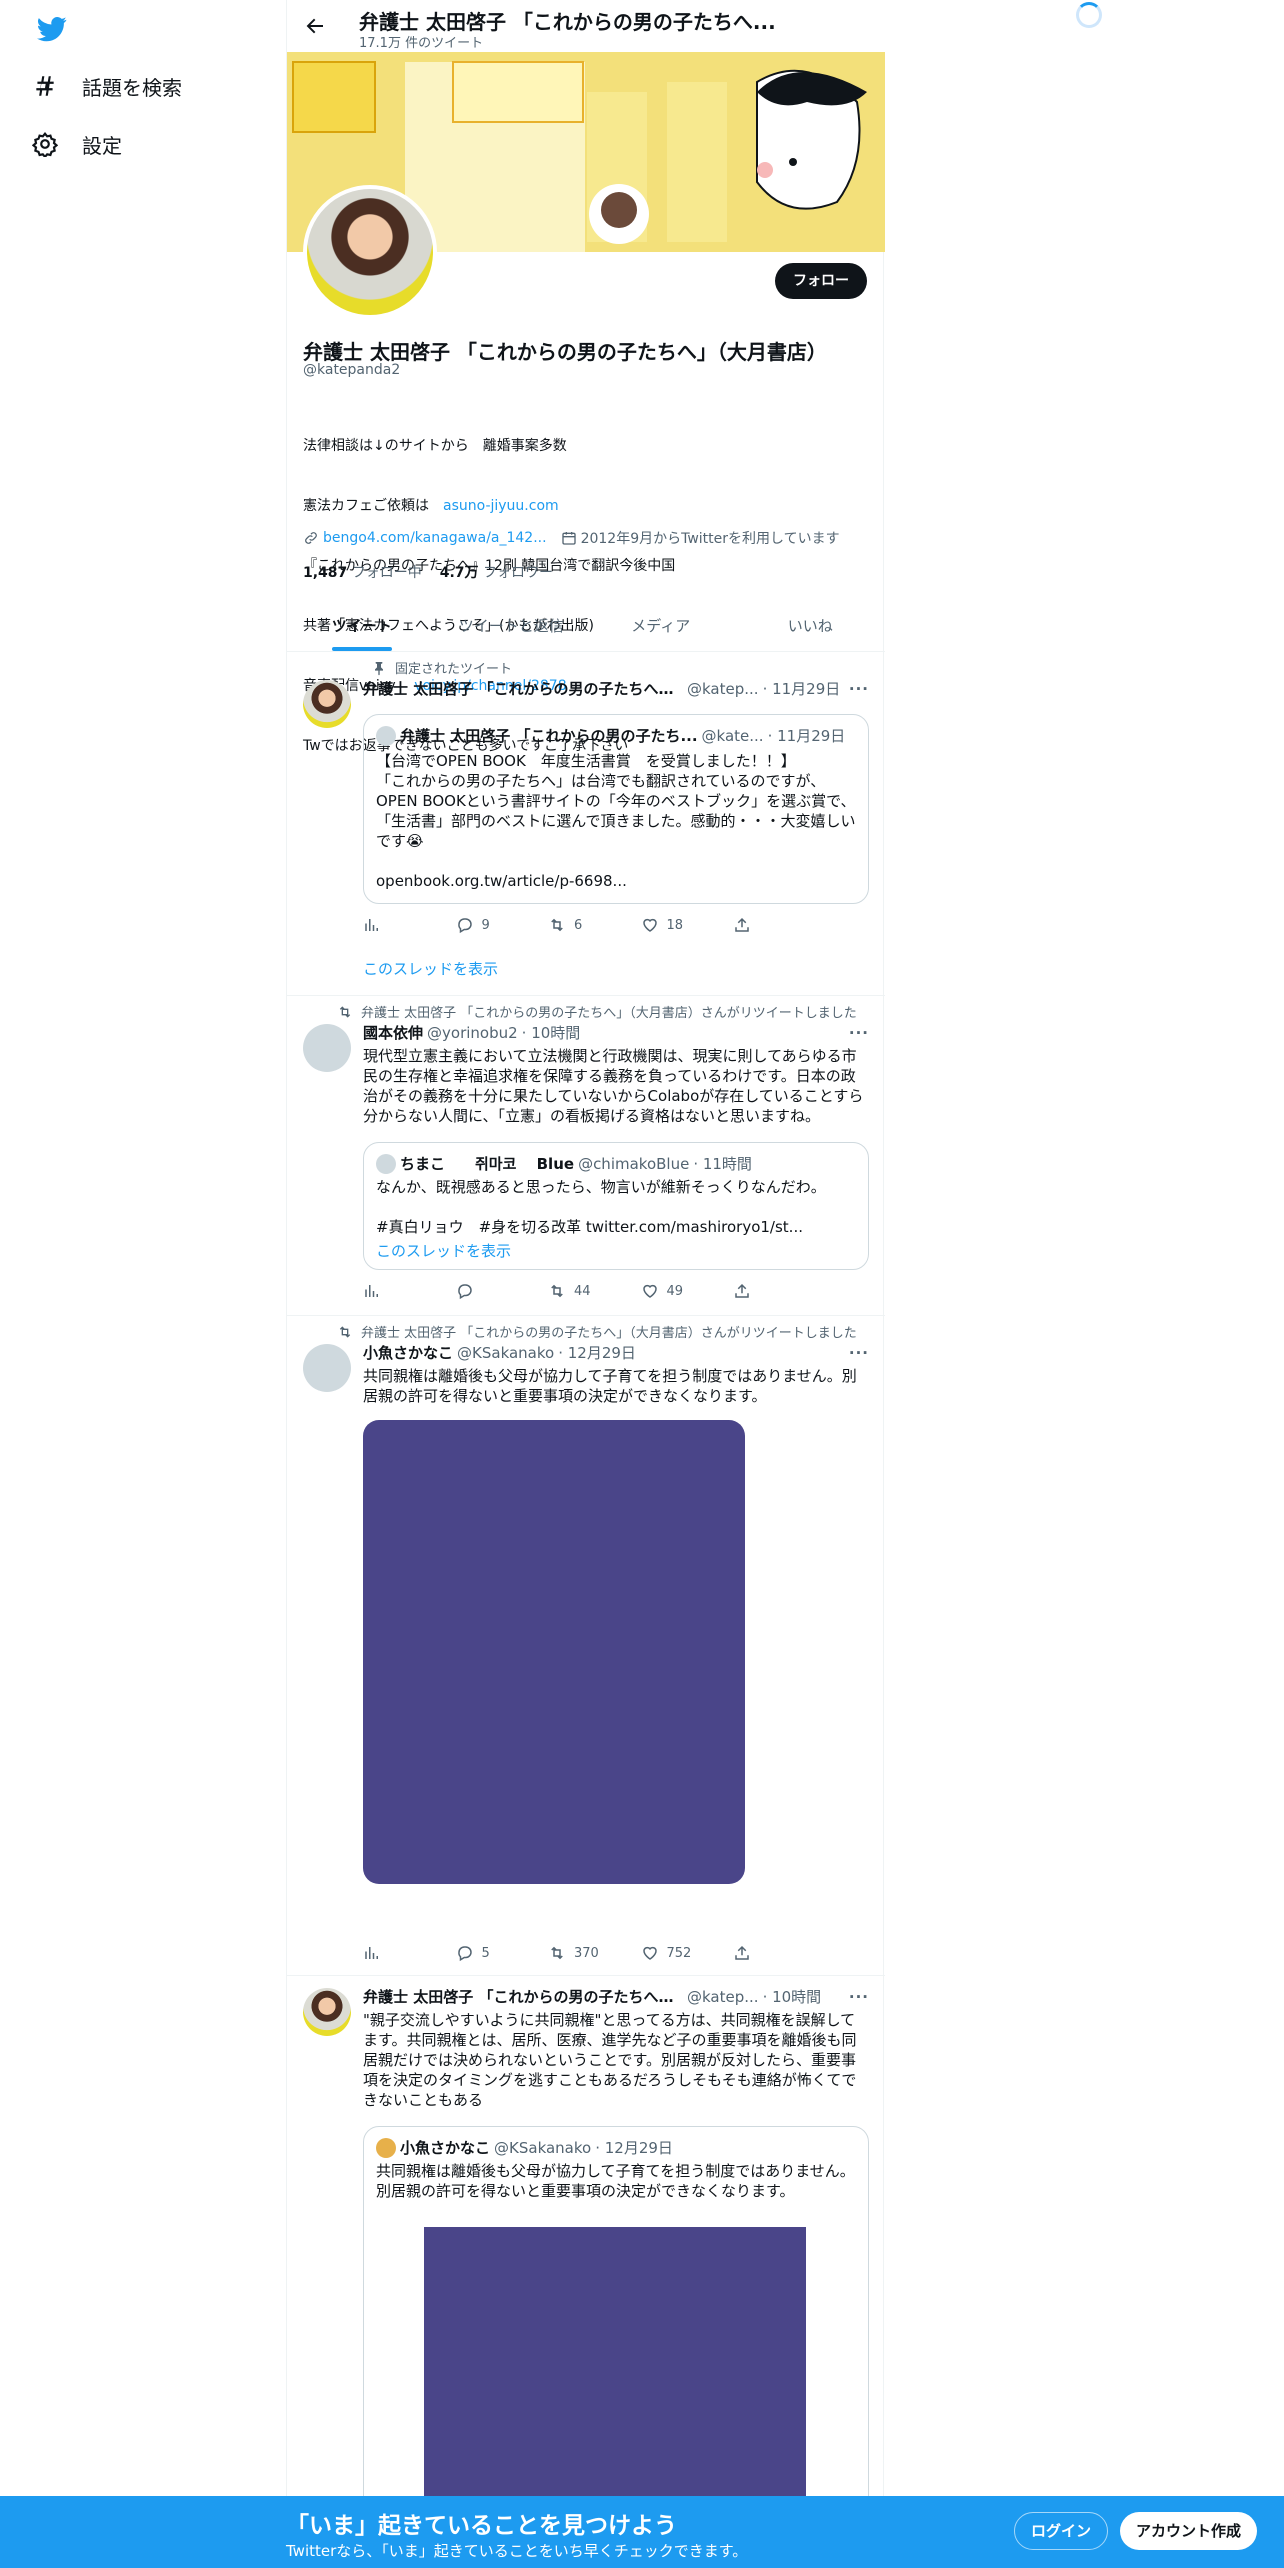 This screenshot has width=1284, height=2568. I want to click on nav-explore-label: 話題を検索, so click(132, 87).